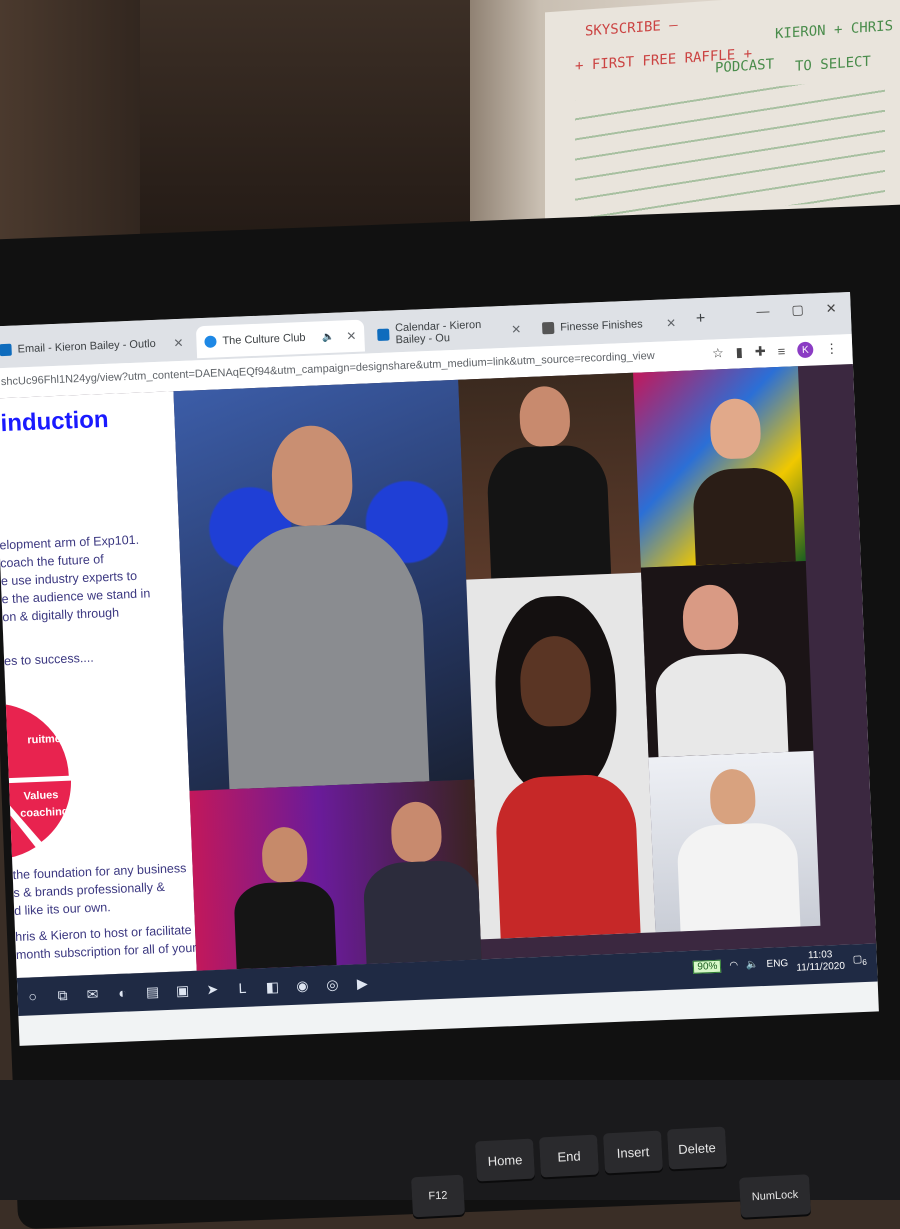 This screenshot has height=1229, width=900. What do you see at coordinates (745, 66) in the screenshot?
I see `whiteboard-line: PODCAST` at bounding box center [745, 66].